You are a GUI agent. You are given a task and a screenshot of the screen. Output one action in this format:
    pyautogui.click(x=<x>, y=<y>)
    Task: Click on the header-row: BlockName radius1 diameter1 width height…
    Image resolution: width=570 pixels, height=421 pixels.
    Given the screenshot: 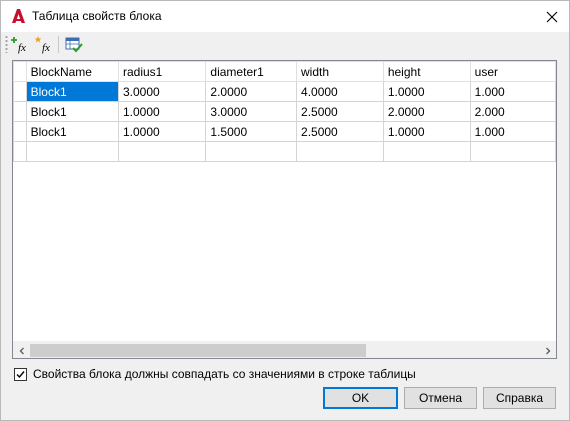 What is the action you would take?
    pyautogui.click(x=284, y=71)
    